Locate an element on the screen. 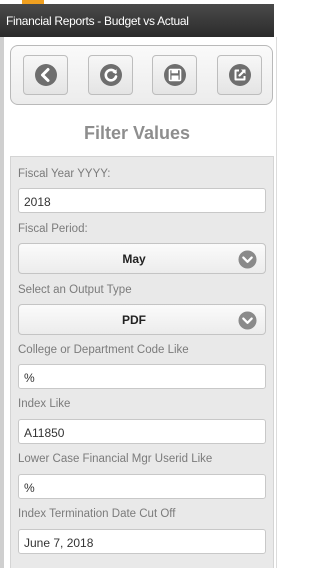 The image size is (320, 568). left-border is located at coordinates (2, 302).